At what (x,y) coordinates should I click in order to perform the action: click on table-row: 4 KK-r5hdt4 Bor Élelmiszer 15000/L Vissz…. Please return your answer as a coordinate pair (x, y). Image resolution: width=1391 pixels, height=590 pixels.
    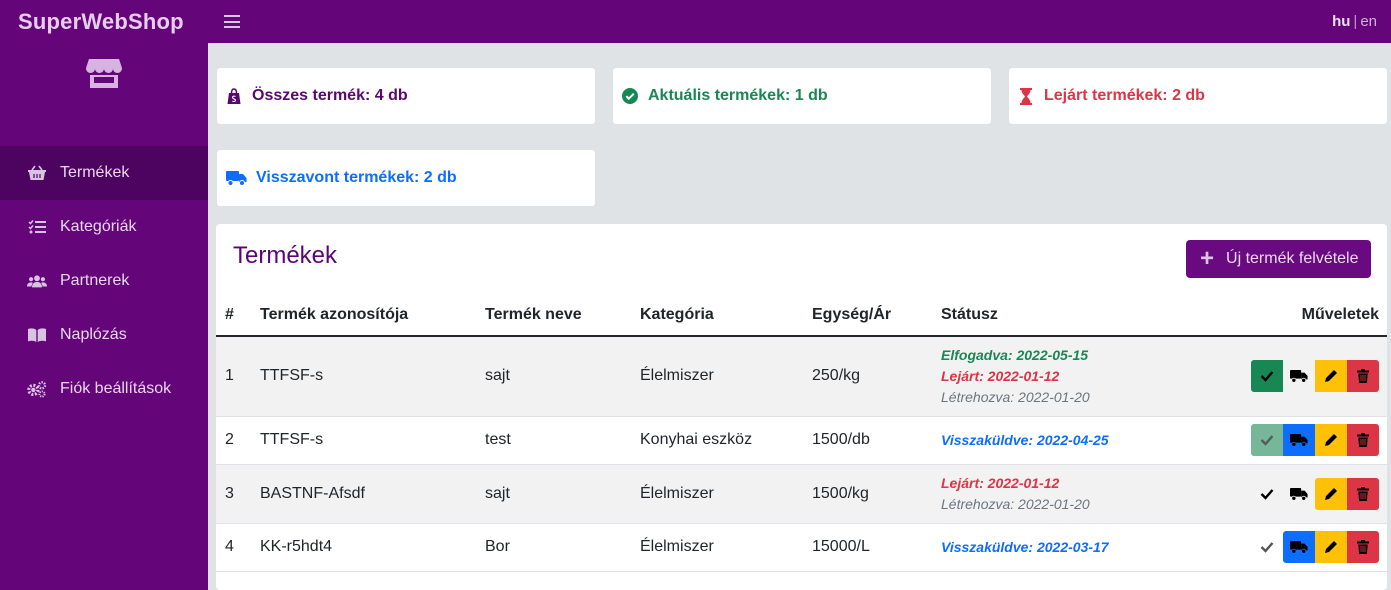
    Looking at the image, I should click on (801, 547).